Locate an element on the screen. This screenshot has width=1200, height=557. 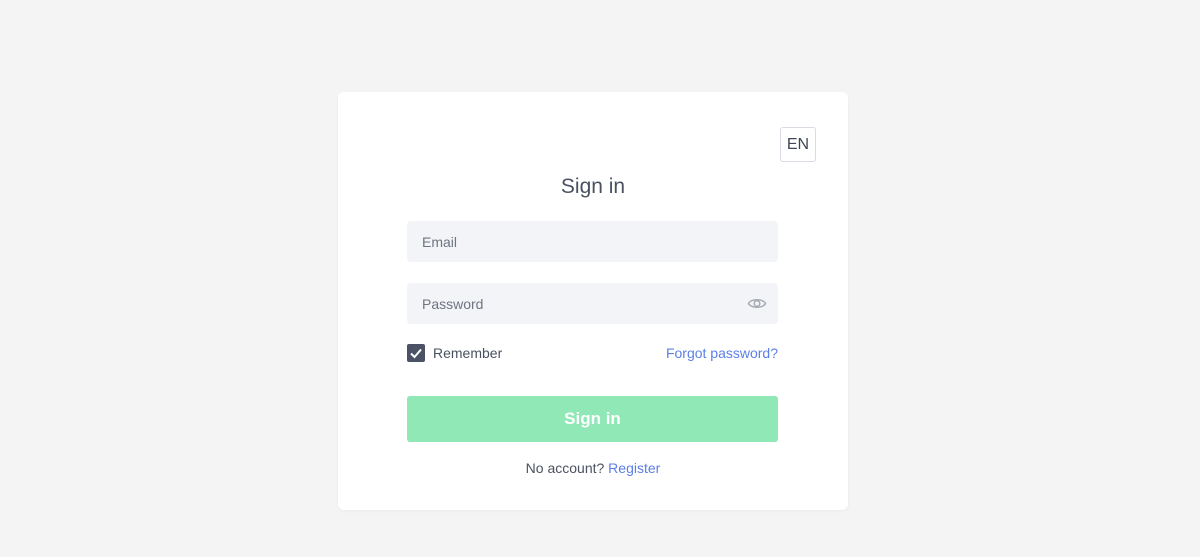
email-input is located at coordinates (592, 241).